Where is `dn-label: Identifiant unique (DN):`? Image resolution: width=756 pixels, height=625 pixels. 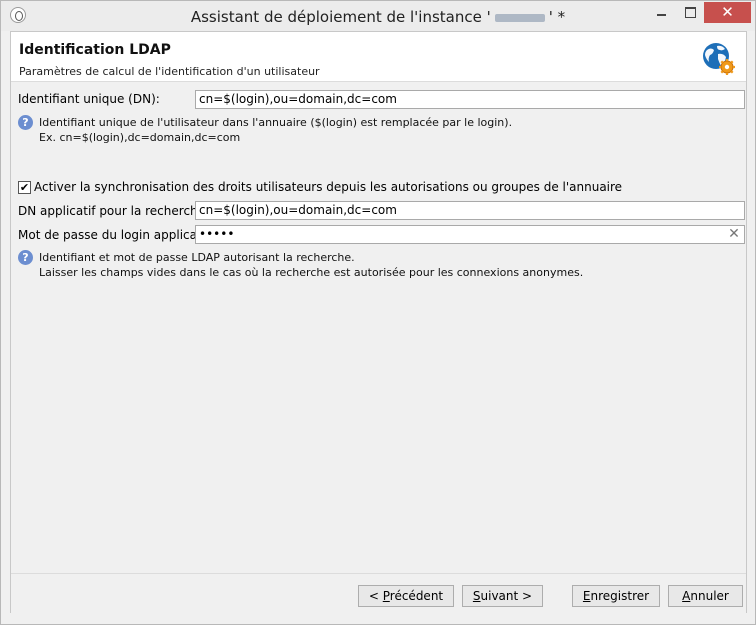 dn-label: Identifiant unique (DN): is located at coordinates (89, 99).